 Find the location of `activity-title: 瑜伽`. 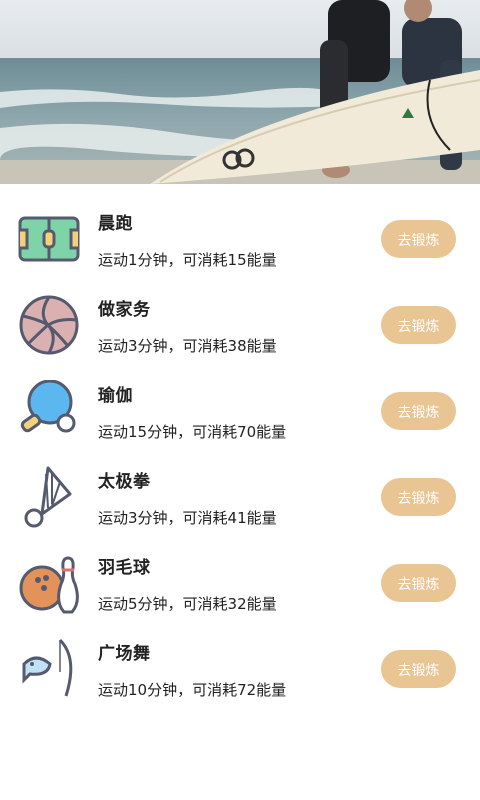

activity-title: 瑜伽 is located at coordinates (115, 396).